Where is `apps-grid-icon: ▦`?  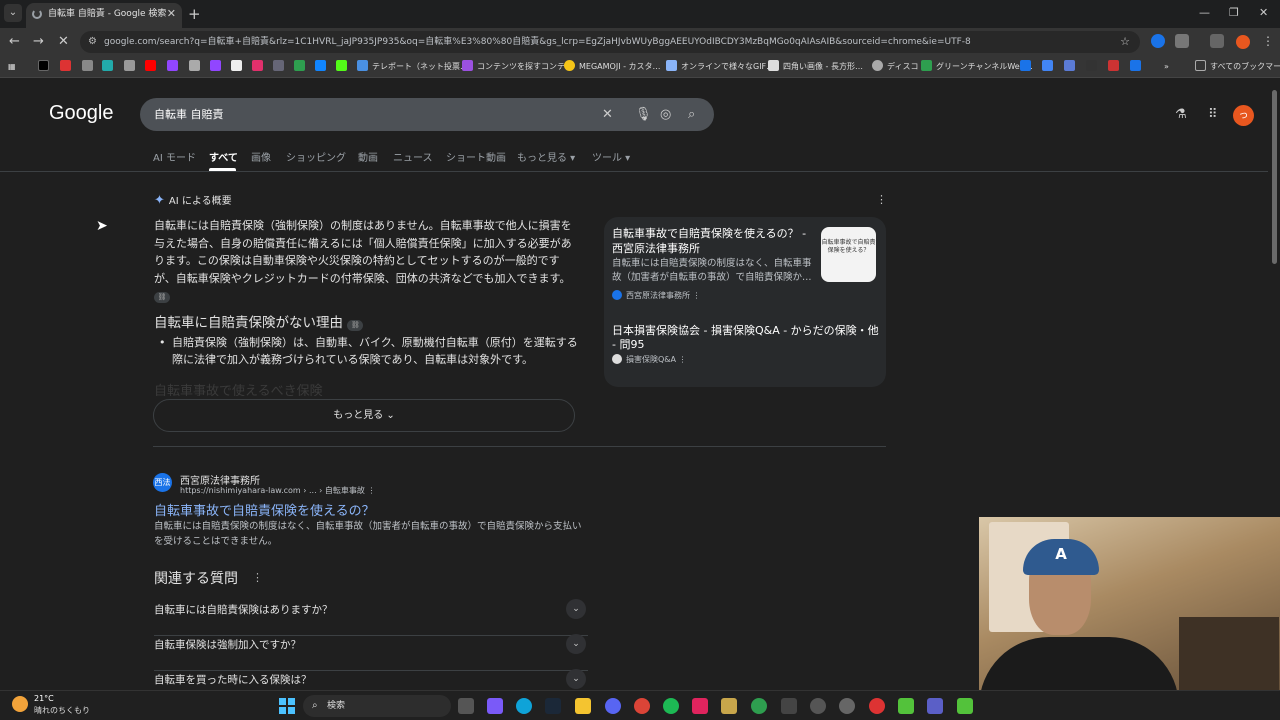 apps-grid-icon: ▦ is located at coordinates (12, 67).